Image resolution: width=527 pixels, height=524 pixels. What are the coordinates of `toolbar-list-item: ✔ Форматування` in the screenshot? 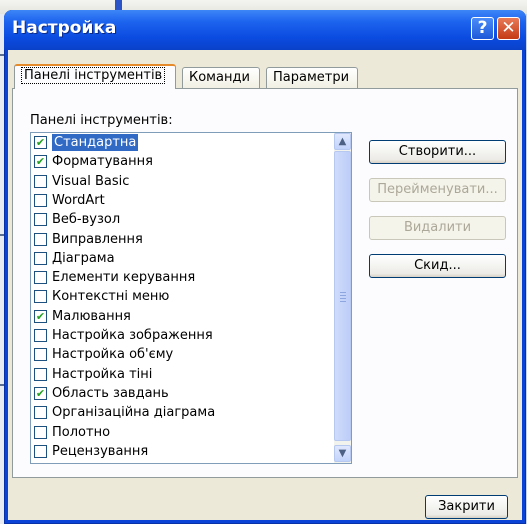 It's located at (183, 161).